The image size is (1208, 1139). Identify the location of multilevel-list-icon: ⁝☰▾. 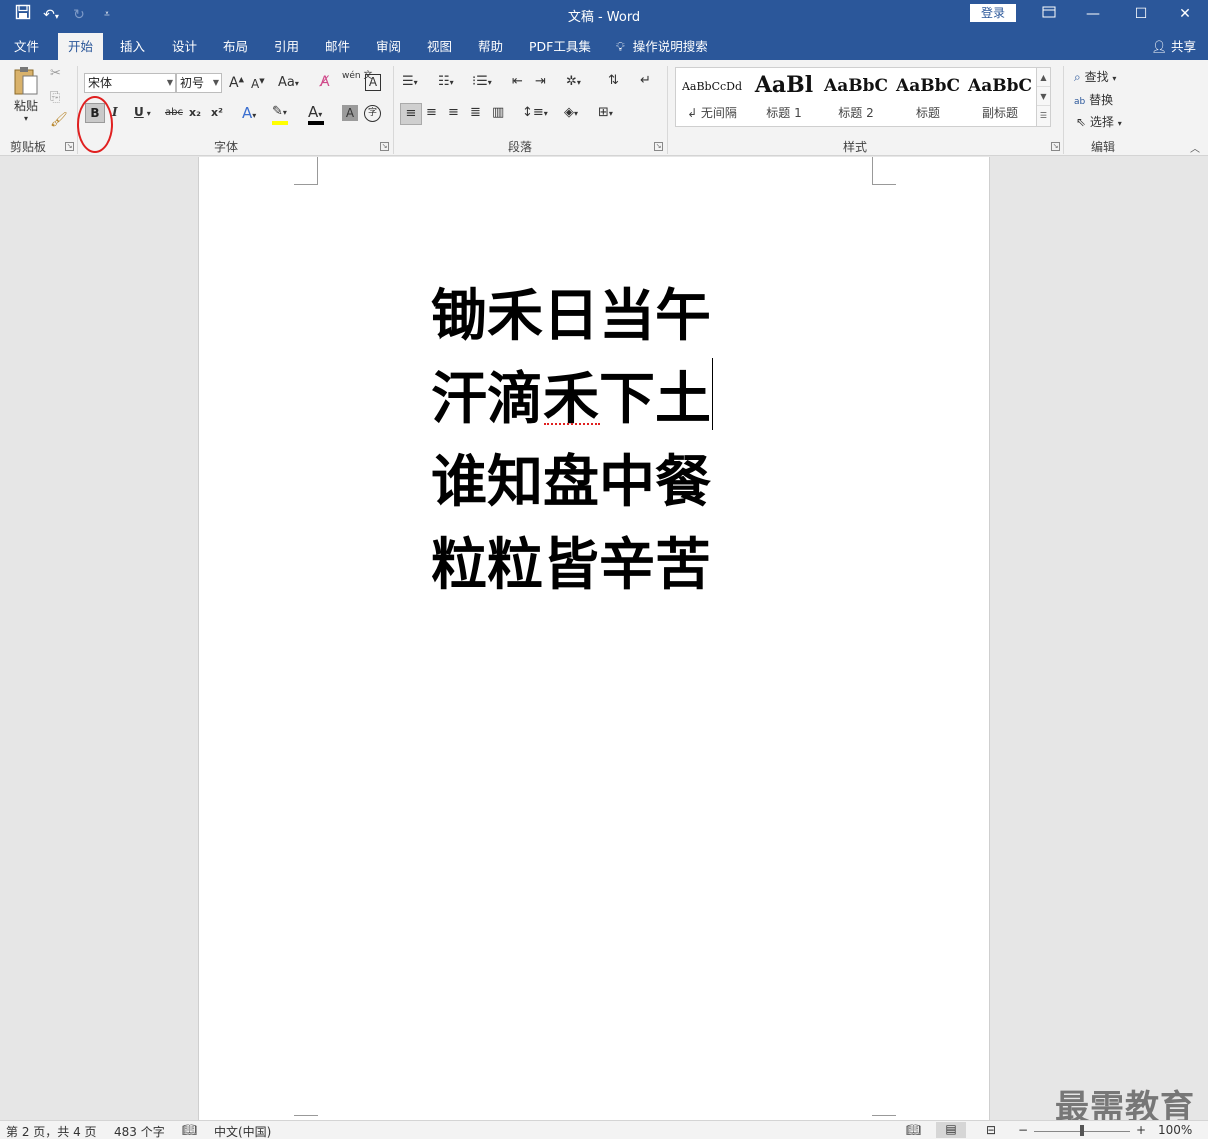
(482, 81).